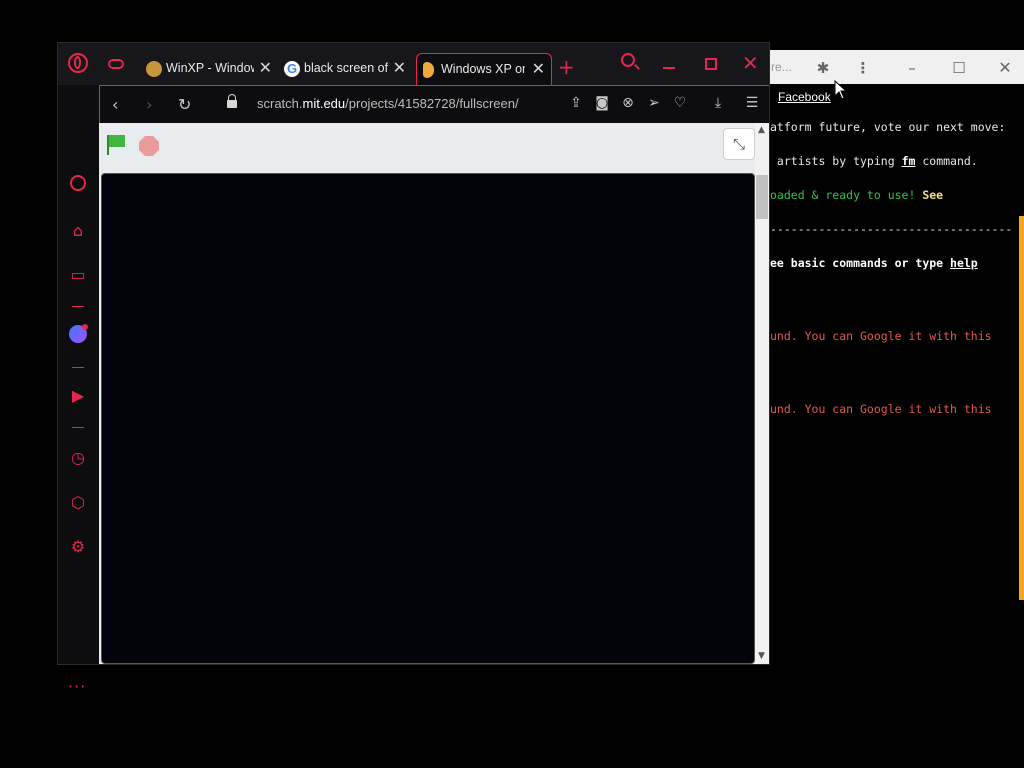 The image size is (1024, 768). I want to click on speed-dial-icon, so click(78, 183).